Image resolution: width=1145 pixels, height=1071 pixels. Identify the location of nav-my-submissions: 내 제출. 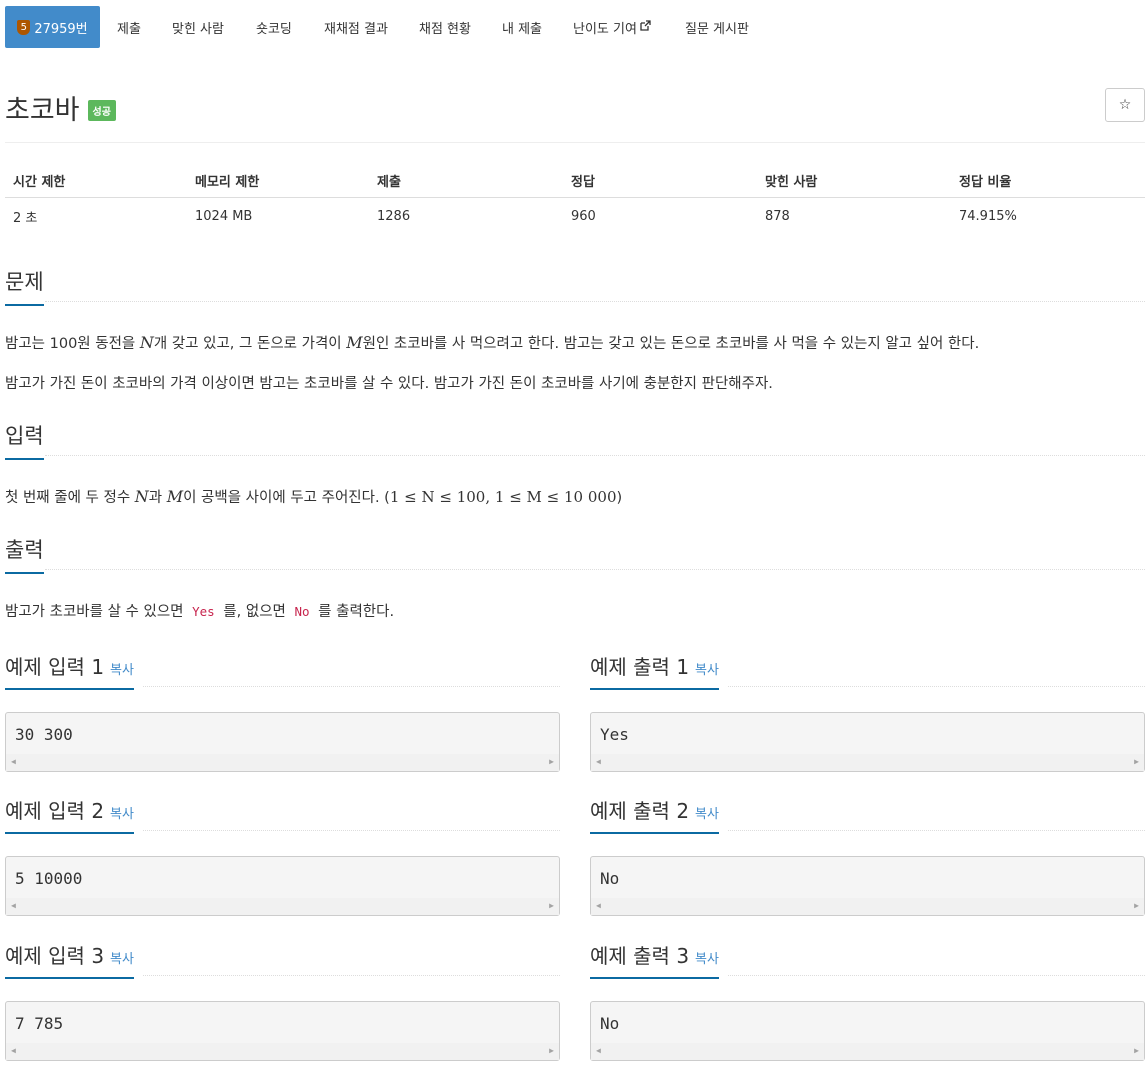
(522, 27).